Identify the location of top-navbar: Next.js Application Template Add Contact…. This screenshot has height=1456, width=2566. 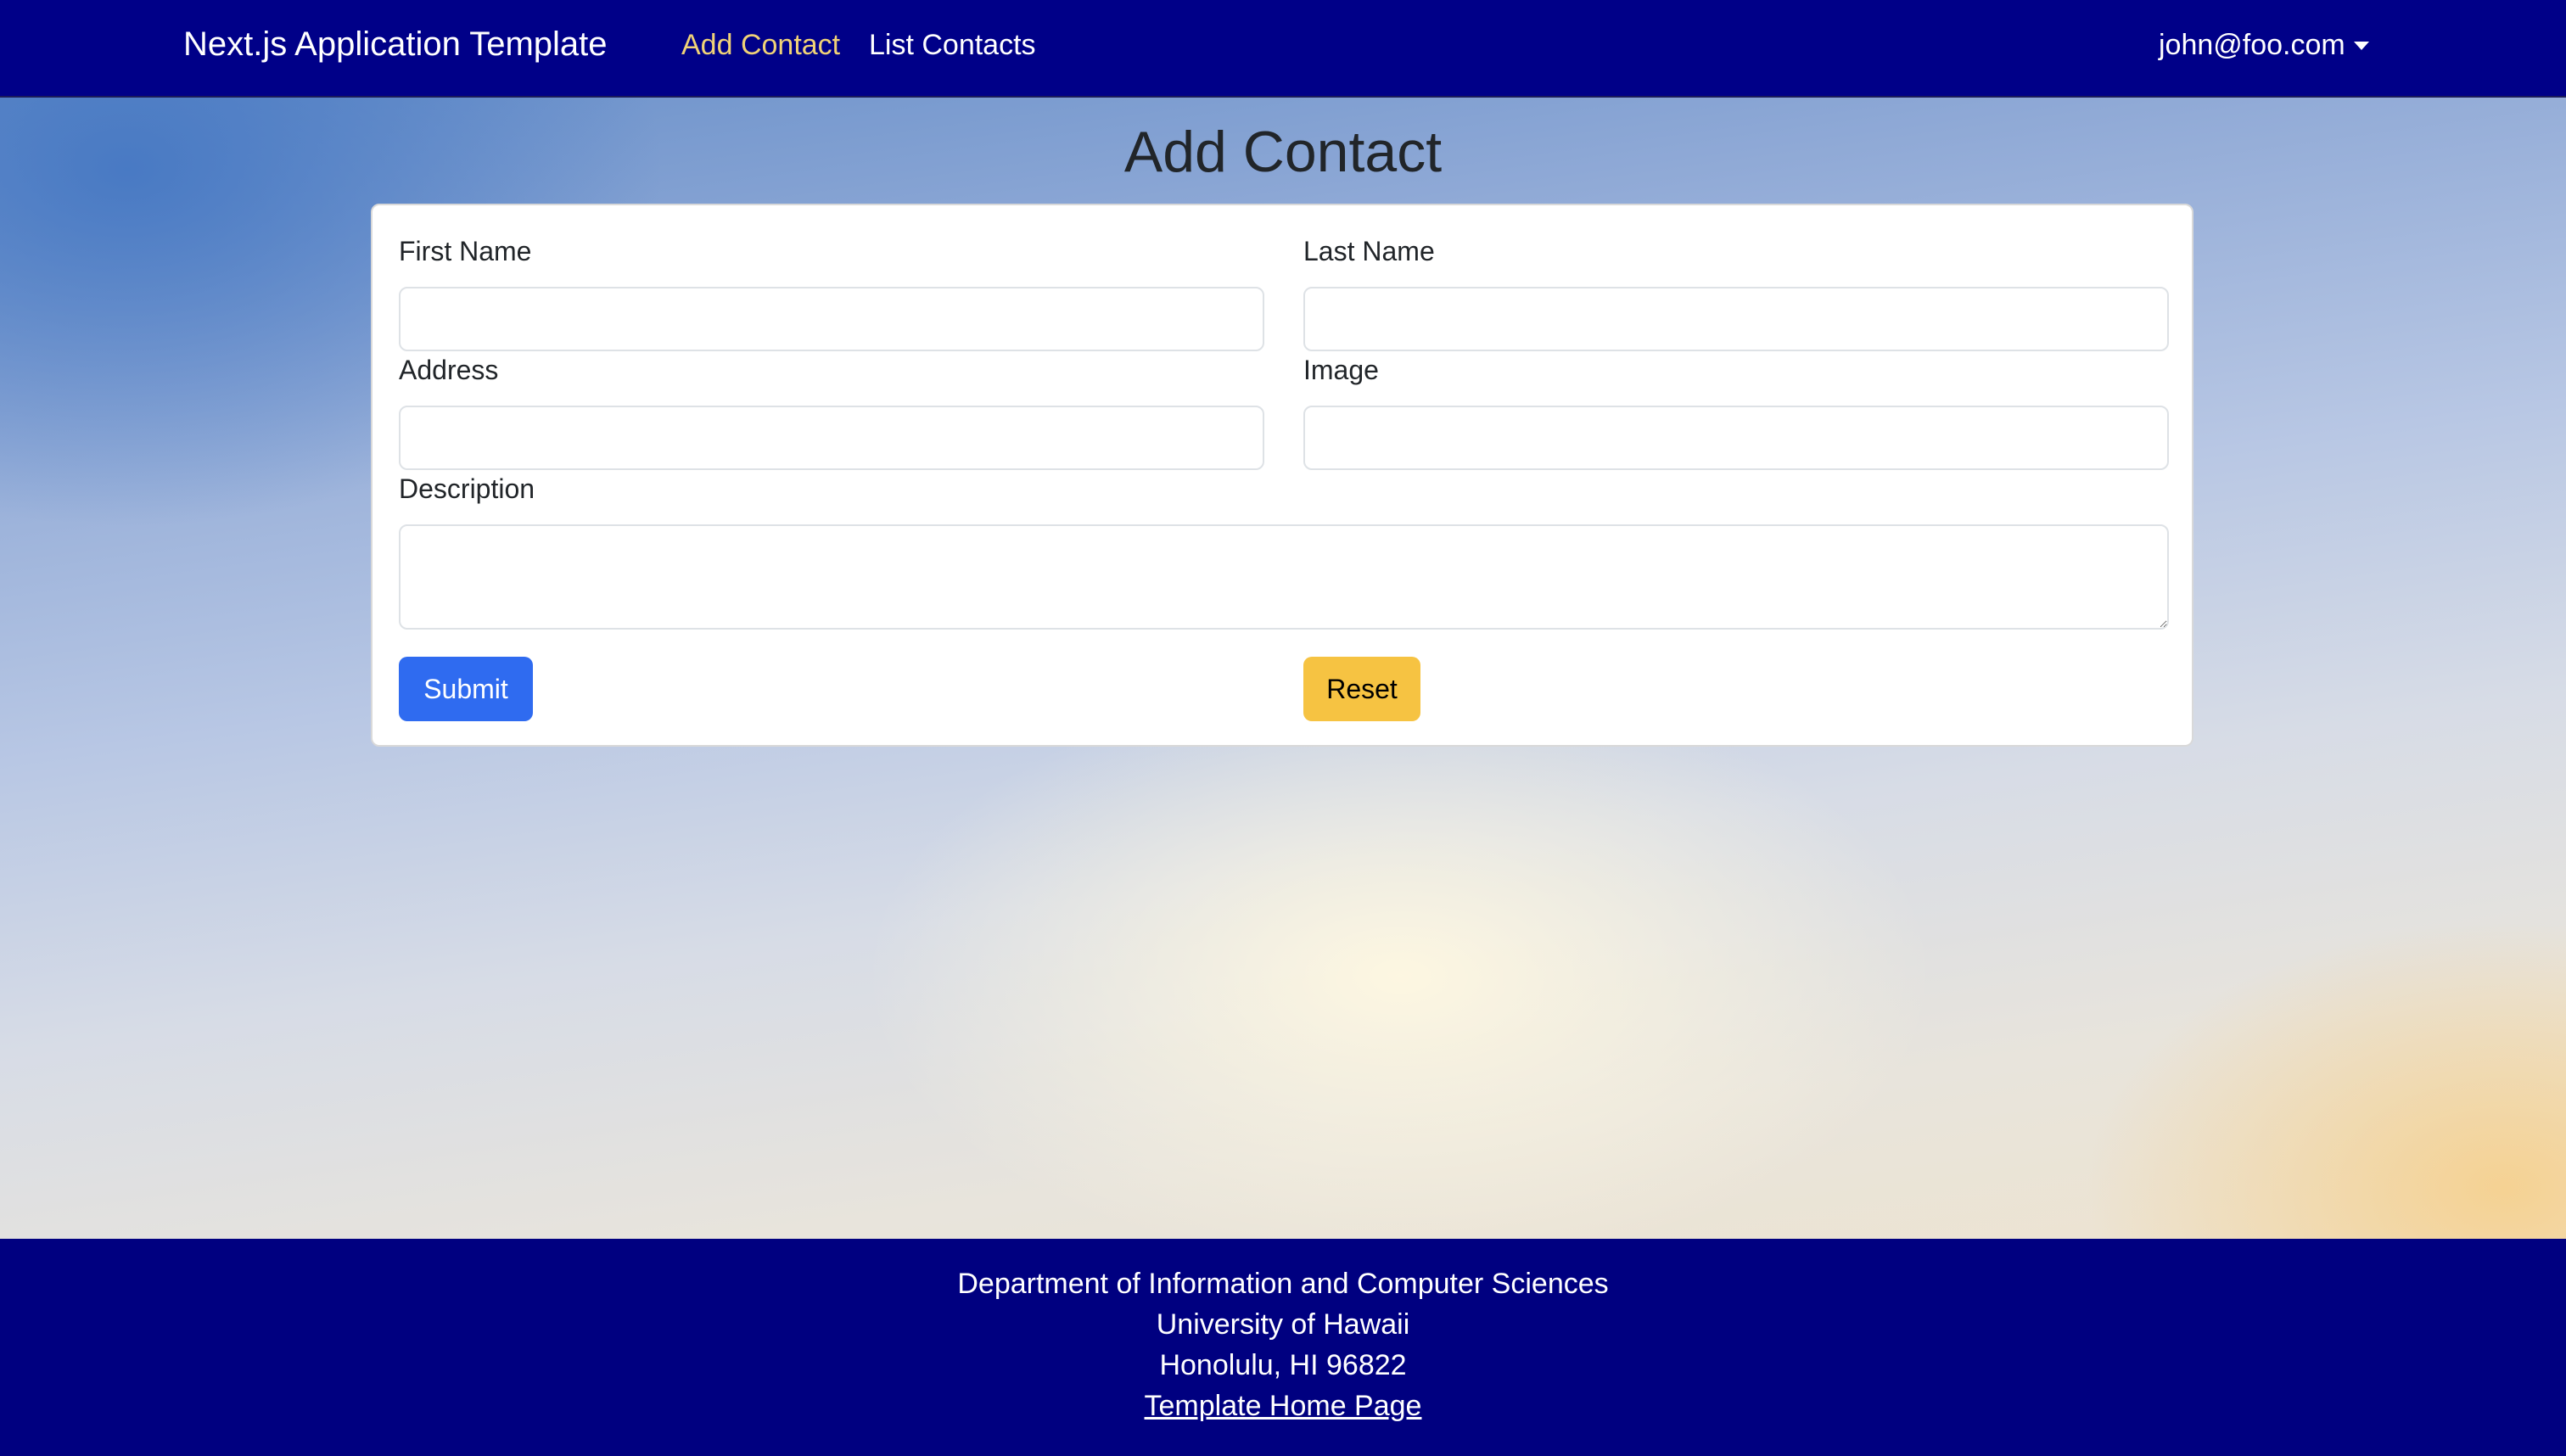
(1283, 49).